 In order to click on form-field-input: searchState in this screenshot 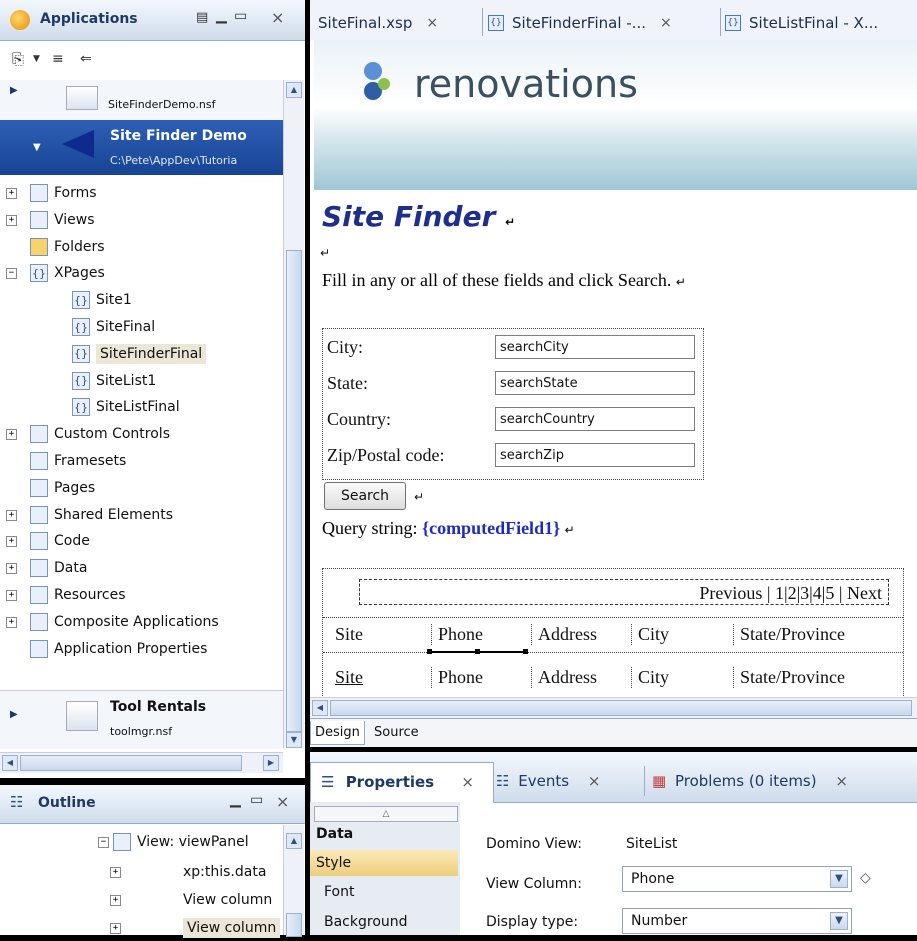, I will do `click(595, 383)`.